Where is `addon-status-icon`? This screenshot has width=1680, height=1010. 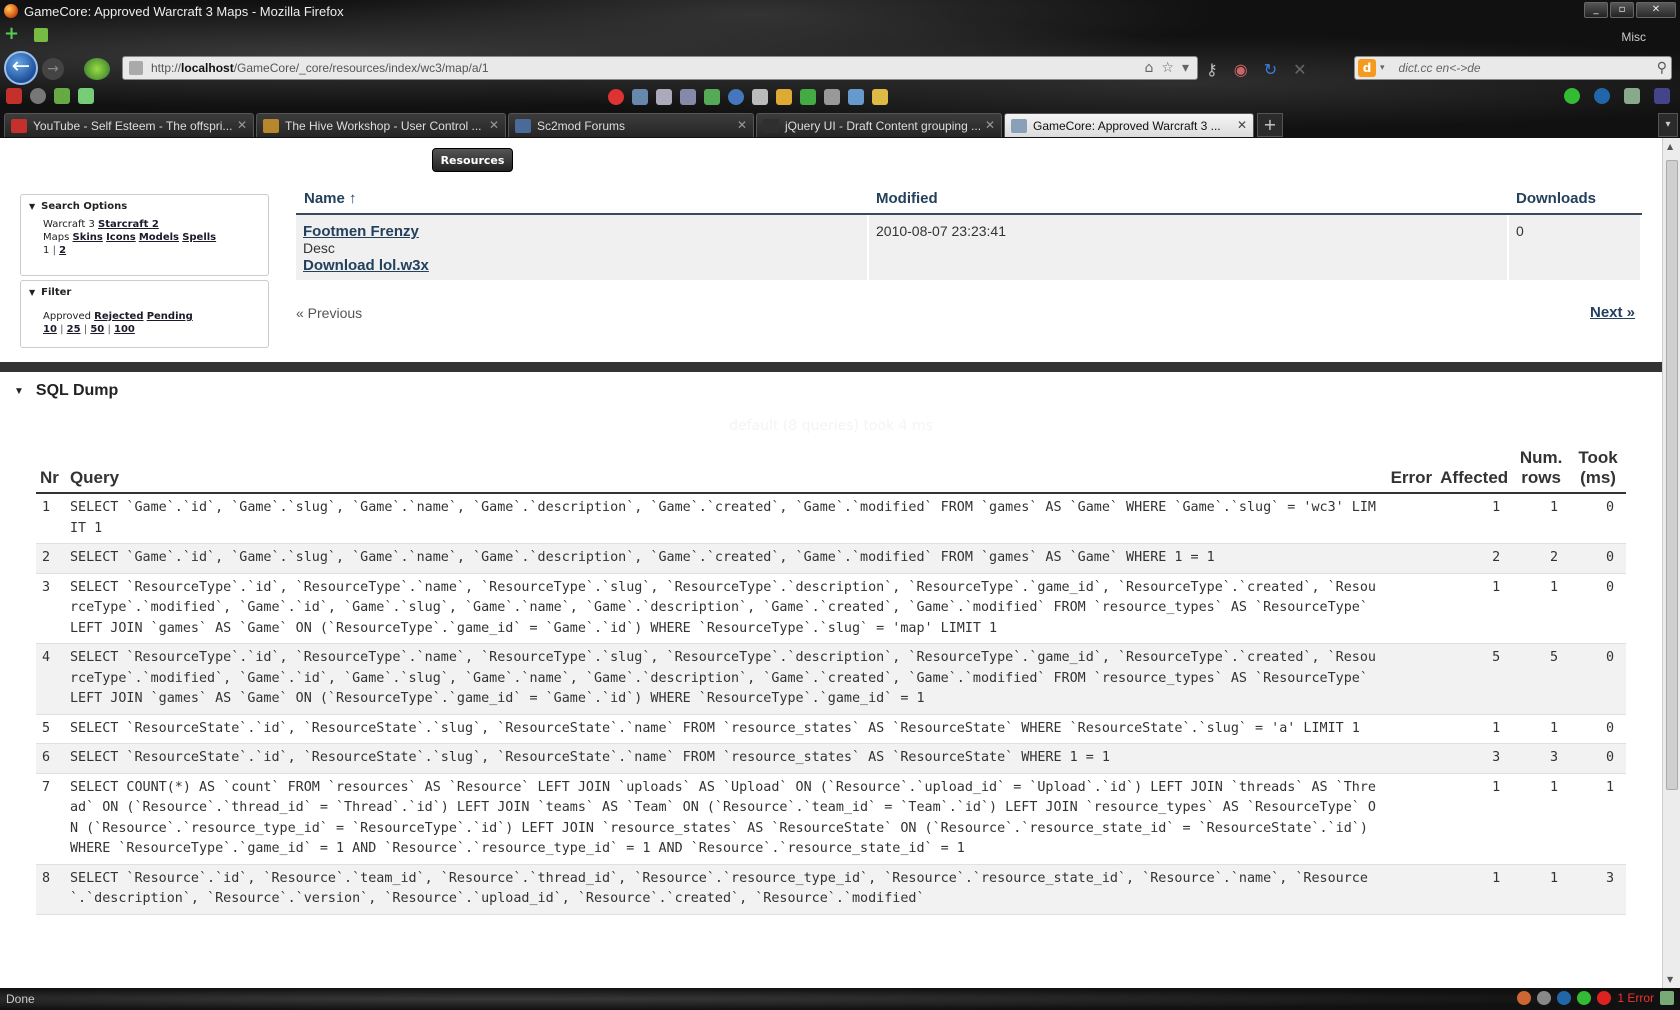 addon-status-icon is located at coordinates (1667, 998).